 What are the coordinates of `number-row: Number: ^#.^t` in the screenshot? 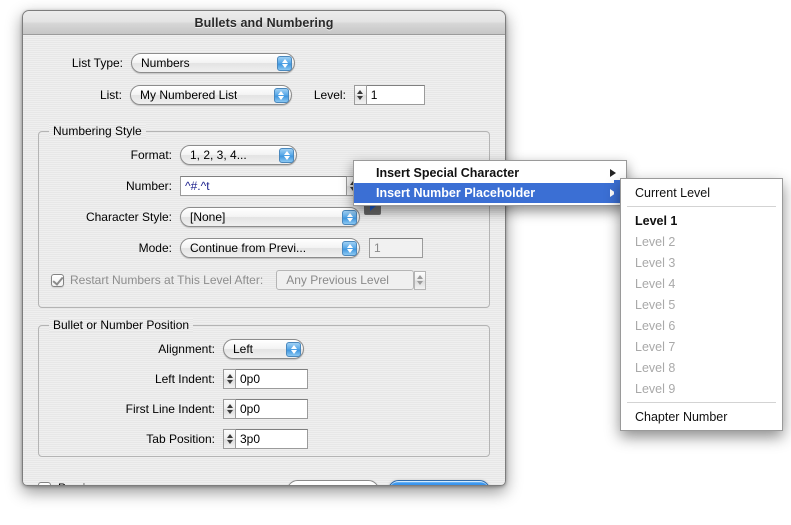 It's located at (217, 186).